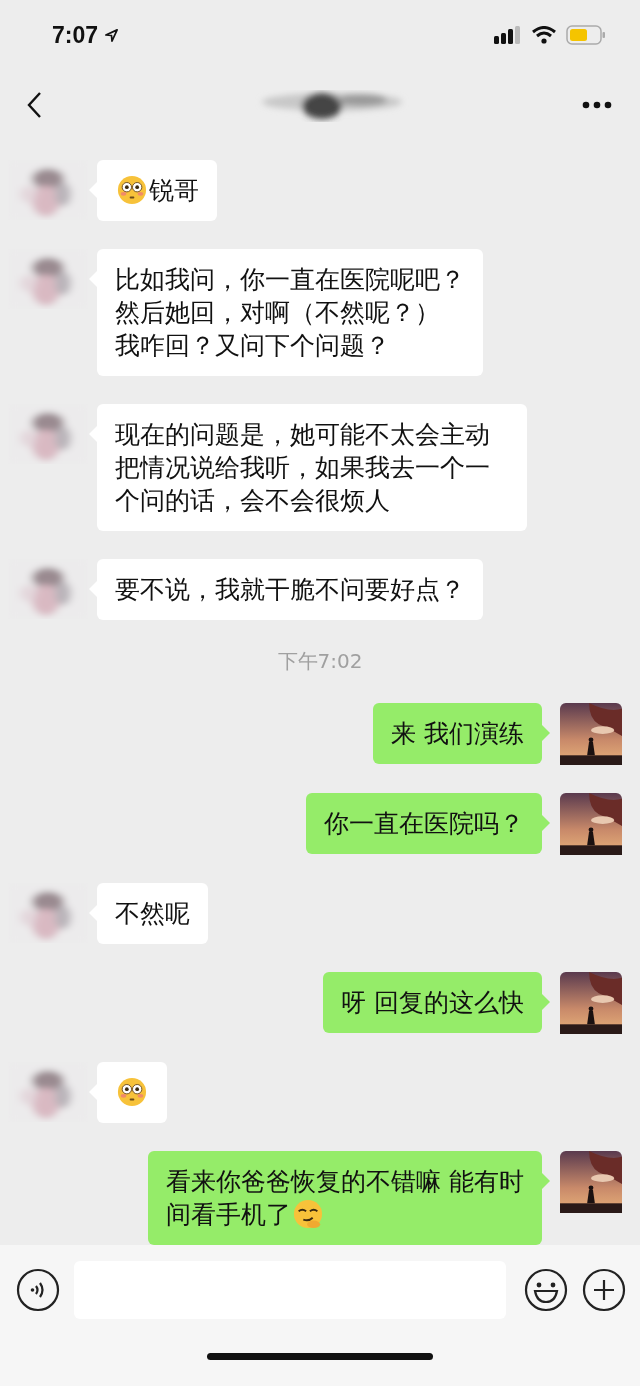 The height and width of the screenshot is (1386, 640). I want to click on message-text: 我咋回？又问下个问题？, so click(253, 346).